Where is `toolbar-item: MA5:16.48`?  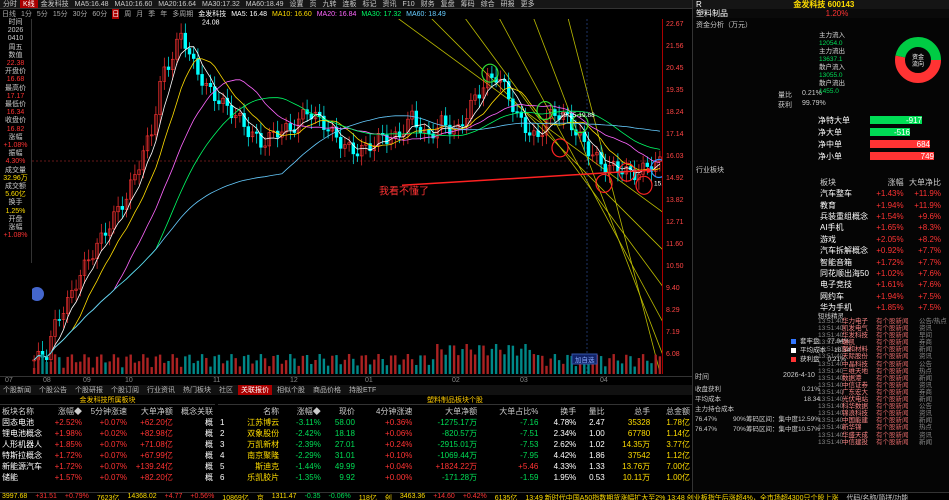 toolbar-item: MA5:16.48 is located at coordinates (92, 4).